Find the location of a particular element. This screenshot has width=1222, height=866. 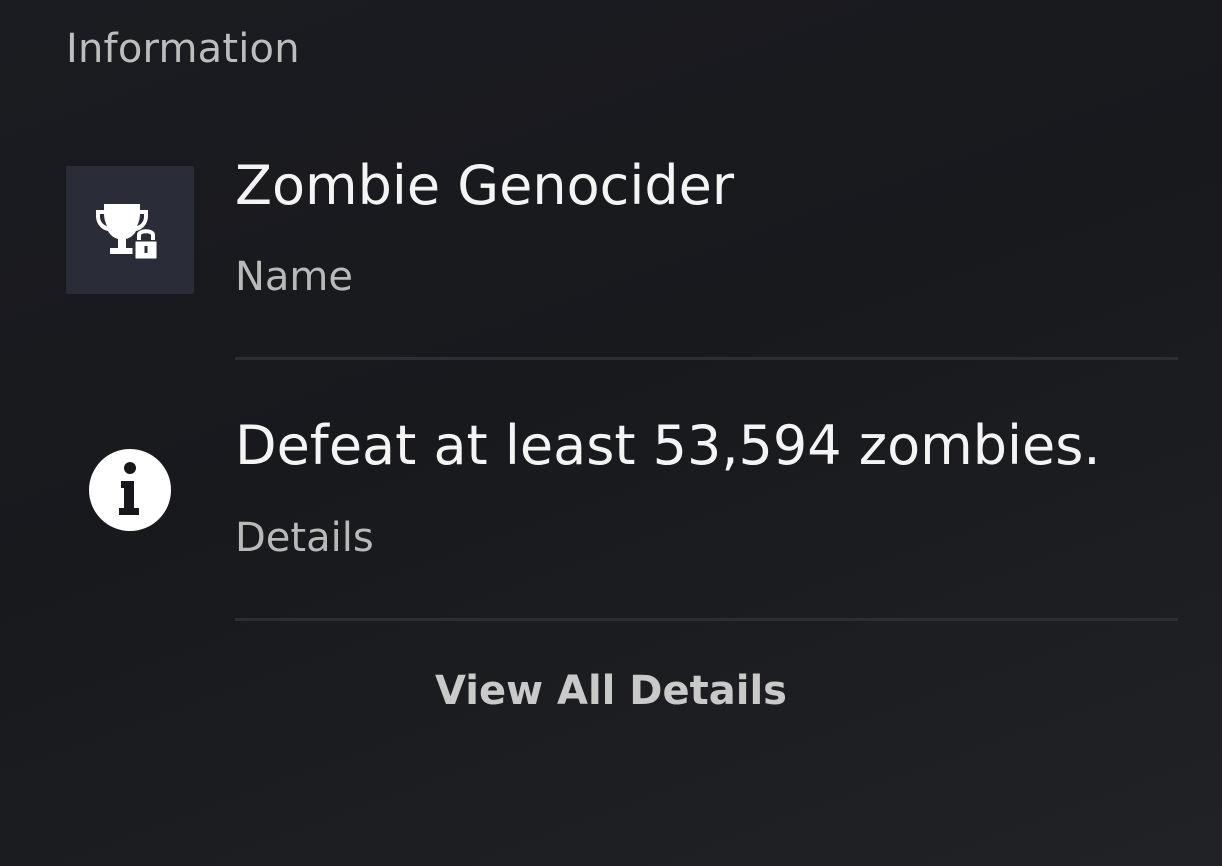

lock-icon is located at coordinates (146, 245).